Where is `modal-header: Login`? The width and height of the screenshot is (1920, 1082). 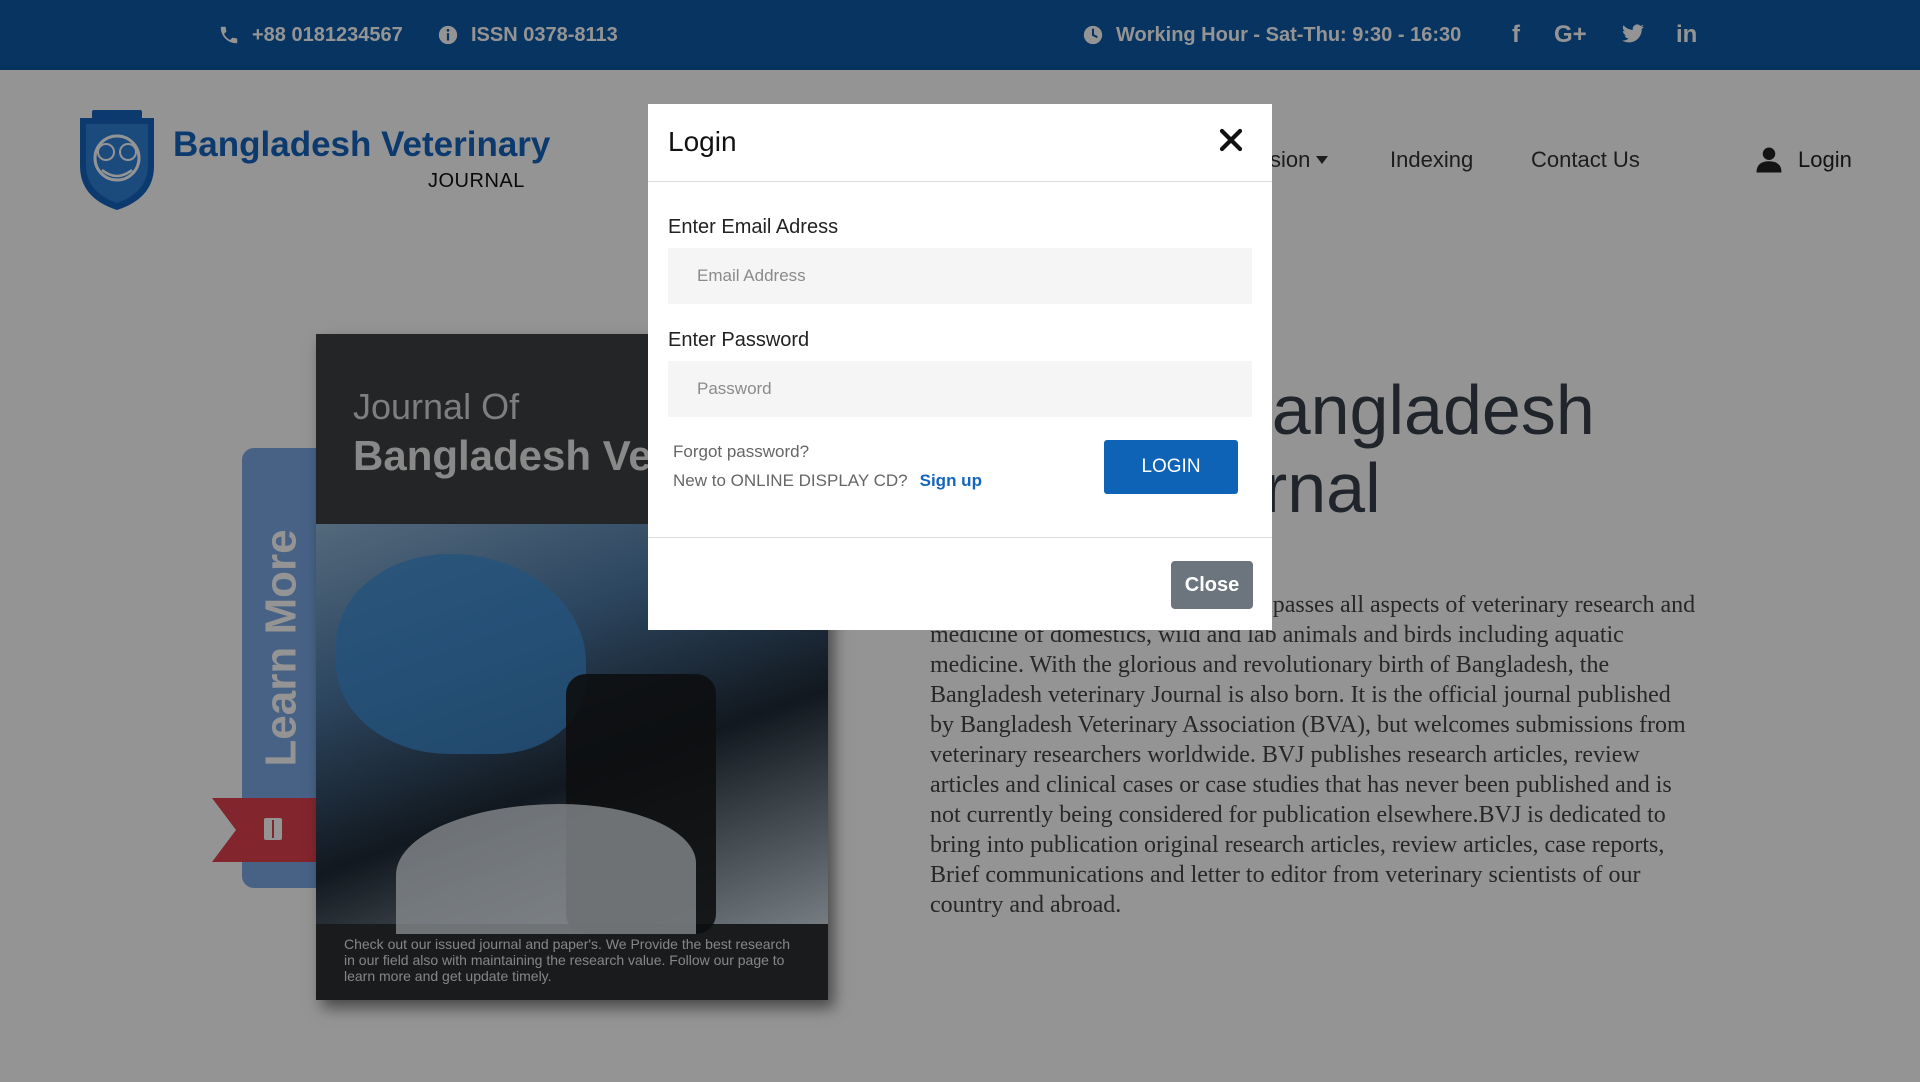
modal-header: Login is located at coordinates (960, 143).